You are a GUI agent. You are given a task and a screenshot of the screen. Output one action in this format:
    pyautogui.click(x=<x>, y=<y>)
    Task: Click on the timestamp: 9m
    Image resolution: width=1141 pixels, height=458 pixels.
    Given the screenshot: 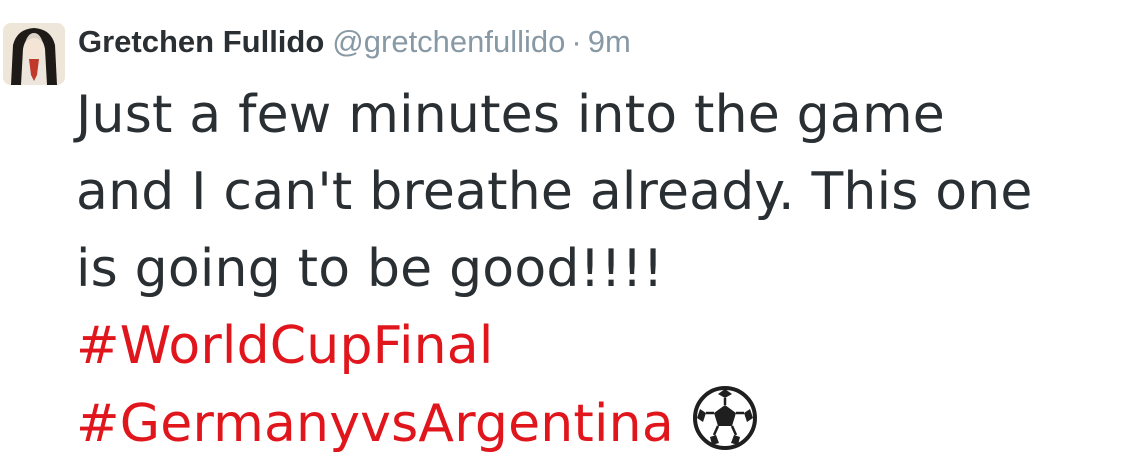 What is the action you would take?
    pyautogui.click(x=609, y=41)
    